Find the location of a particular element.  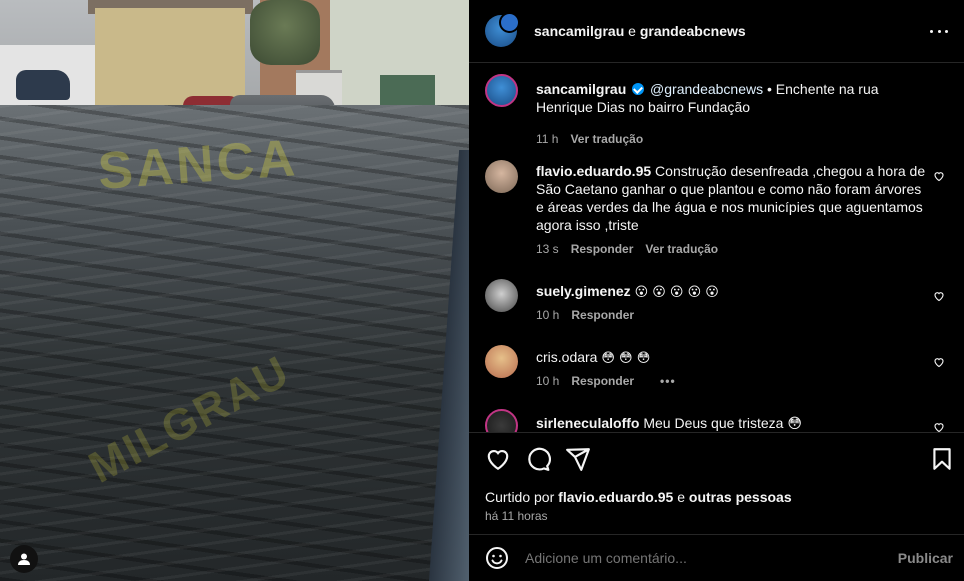

comment-username: sirleneculaloffo is located at coordinates (587, 423).